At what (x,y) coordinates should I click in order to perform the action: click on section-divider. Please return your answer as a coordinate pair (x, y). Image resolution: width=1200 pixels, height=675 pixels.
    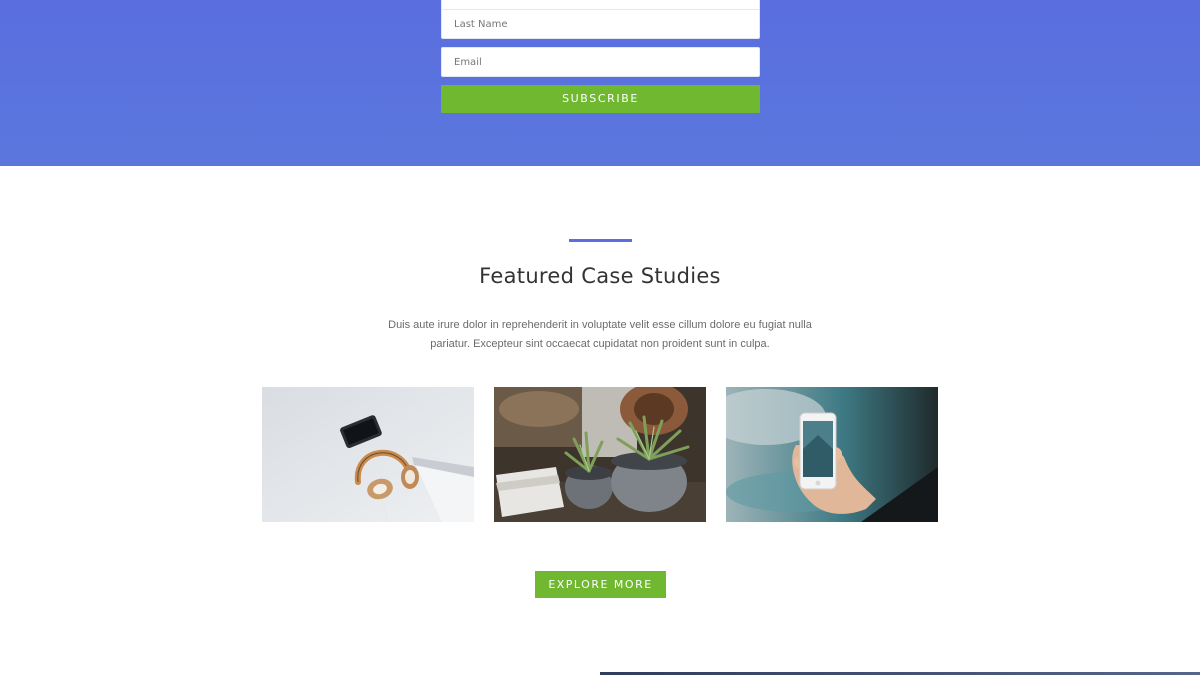
    Looking at the image, I should click on (600, 240).